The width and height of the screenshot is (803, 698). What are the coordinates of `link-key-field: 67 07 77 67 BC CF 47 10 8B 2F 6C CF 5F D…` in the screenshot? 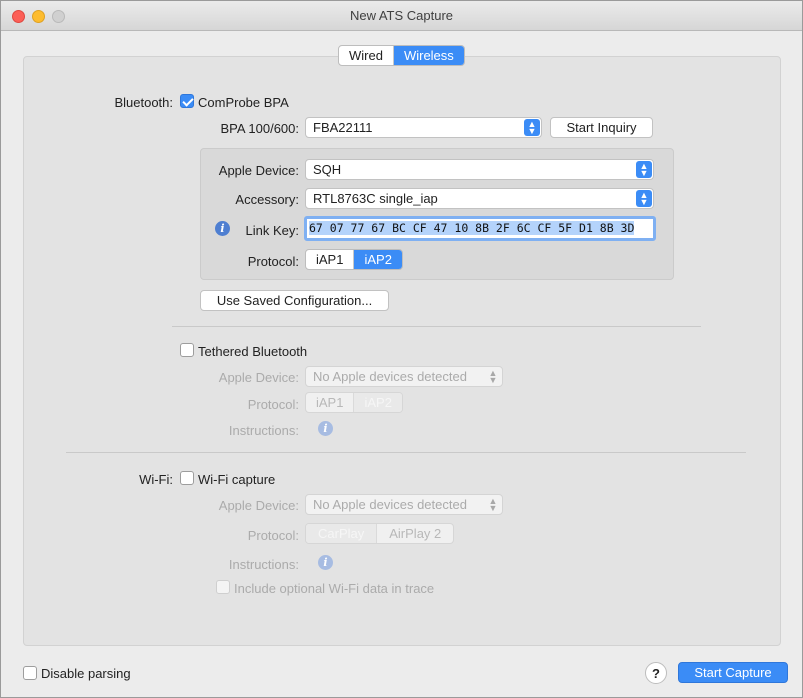 It's located at (480, 228).